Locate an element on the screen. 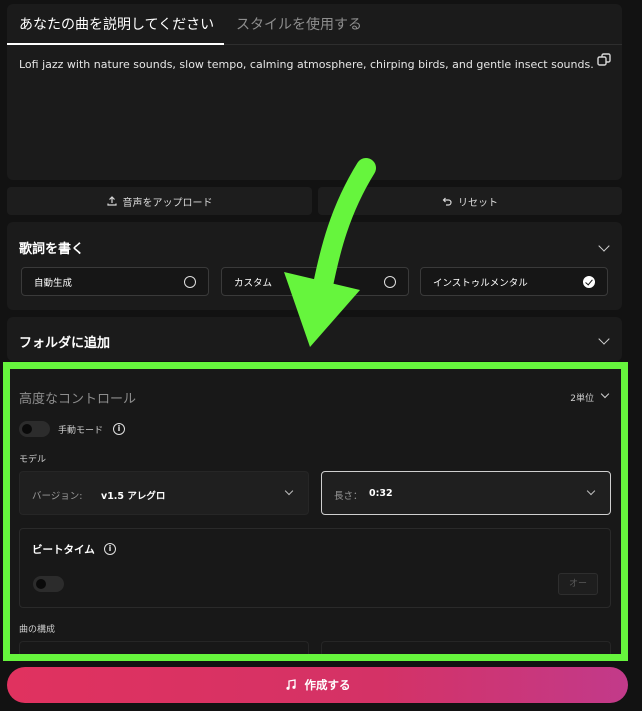 The width and height of the screenshot is (642, 711). lyrics-option-auto: 自動生成 is located at coordinates (115, 281).